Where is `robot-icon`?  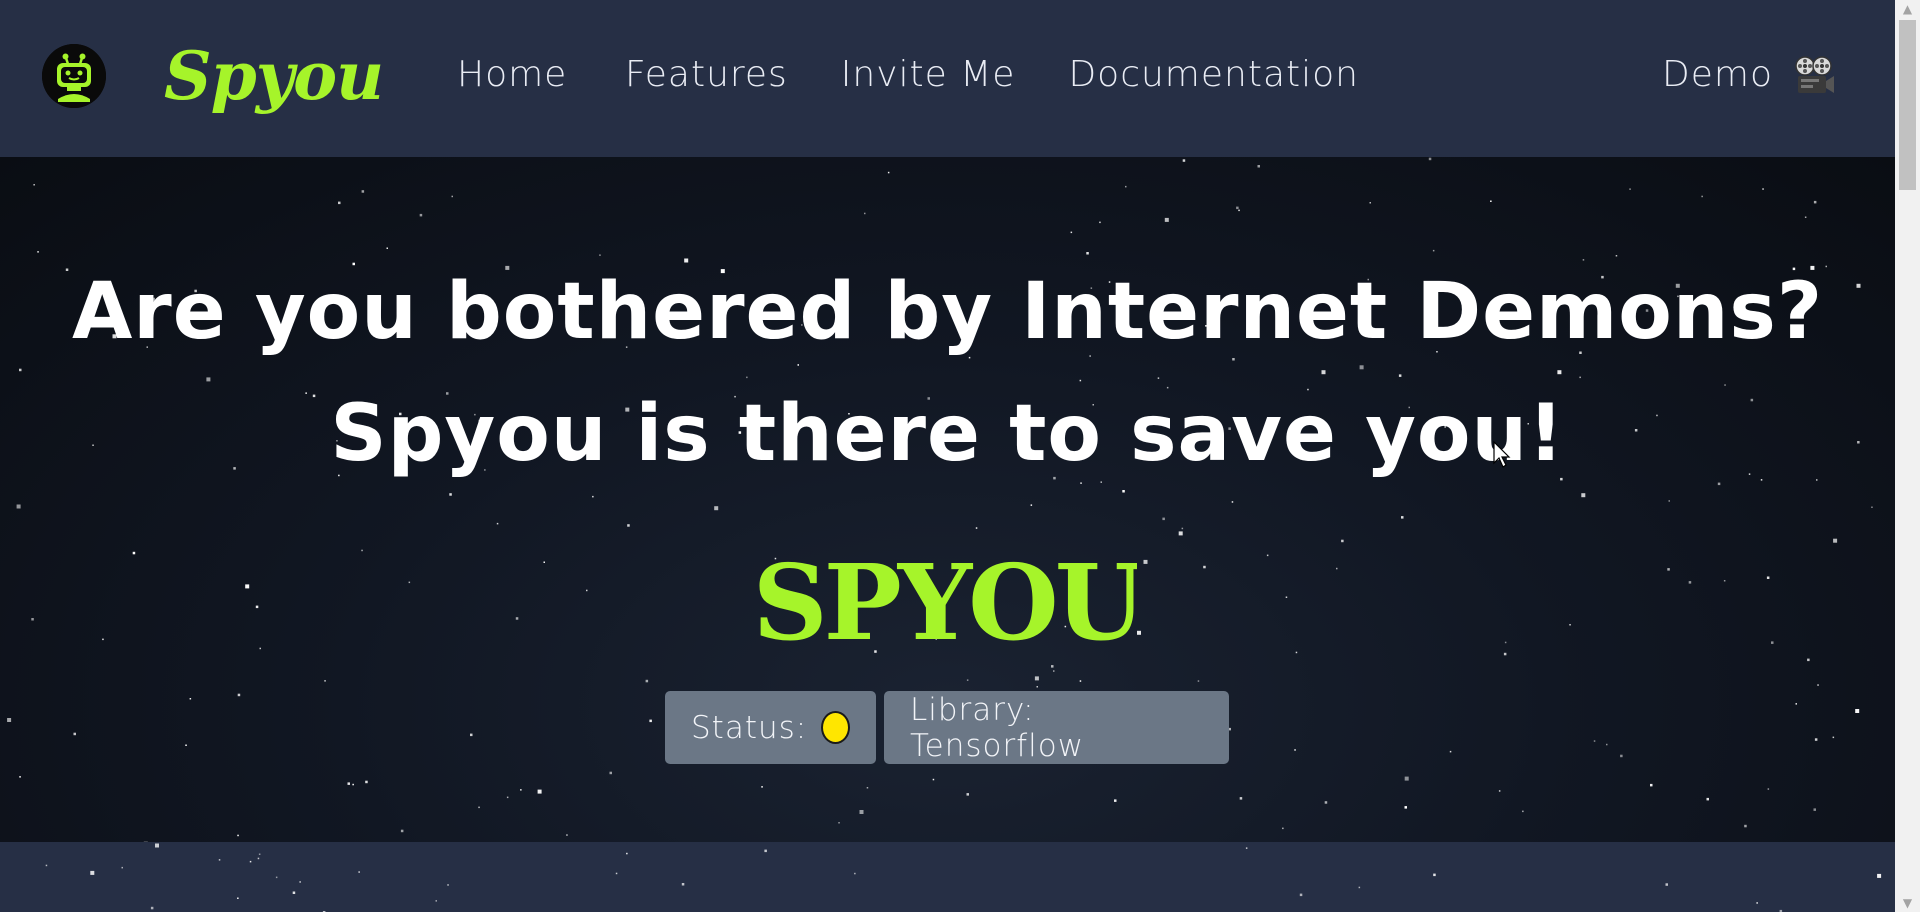 robot-icon is located at coordinates (74, 76).